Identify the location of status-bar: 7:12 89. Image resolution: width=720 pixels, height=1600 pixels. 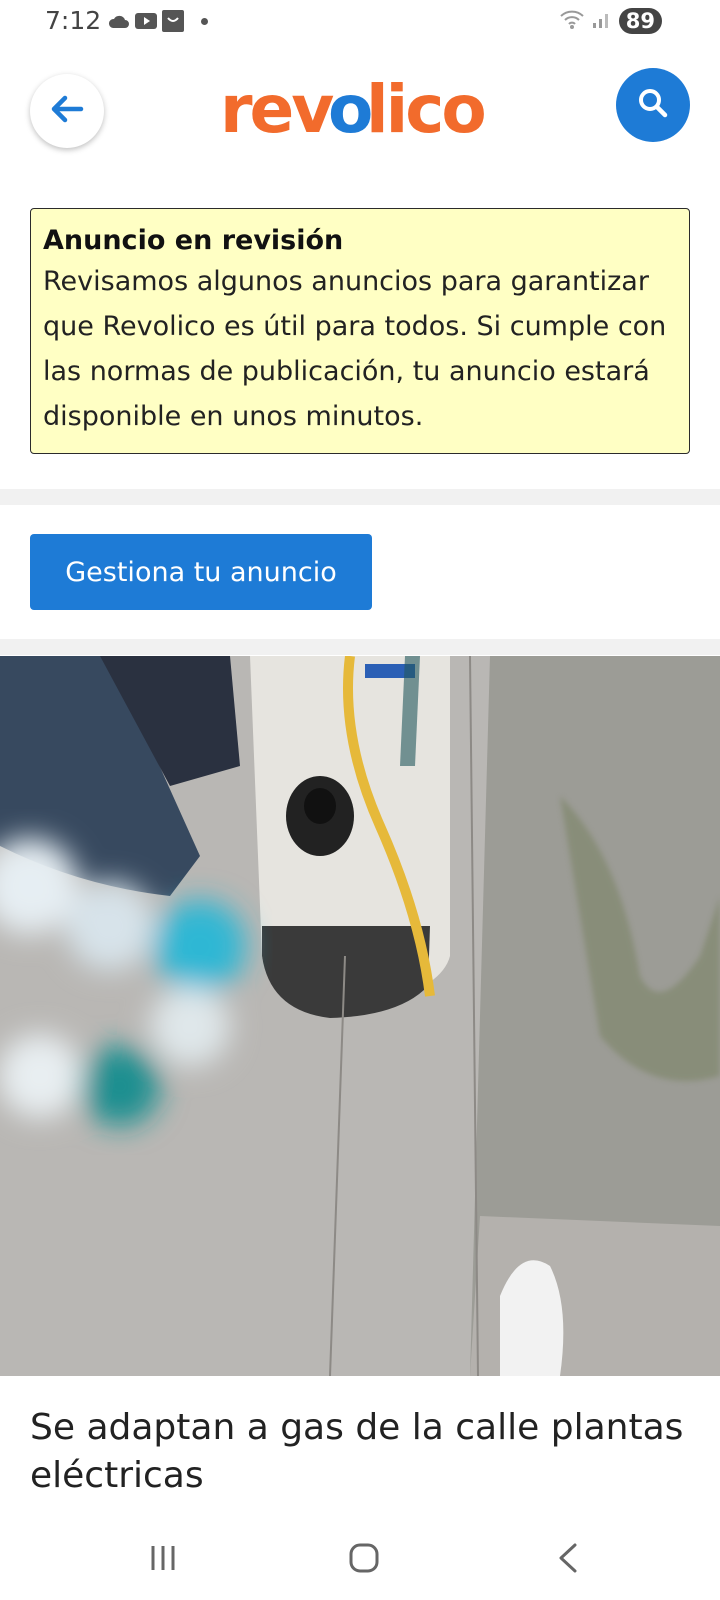
(360, 23).